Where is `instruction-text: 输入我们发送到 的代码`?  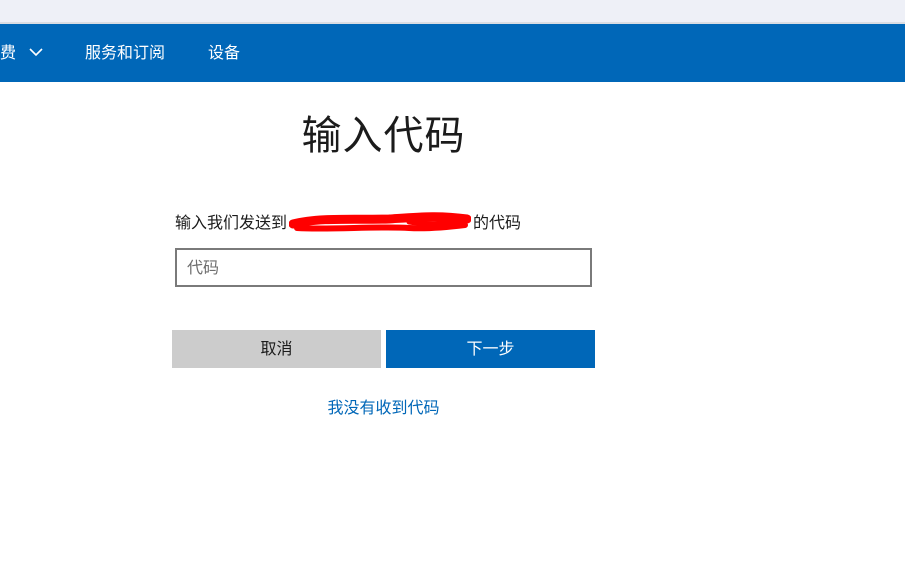 instruction-text: 输入我们发送到 的代码 is located at coordinates (348, 223).